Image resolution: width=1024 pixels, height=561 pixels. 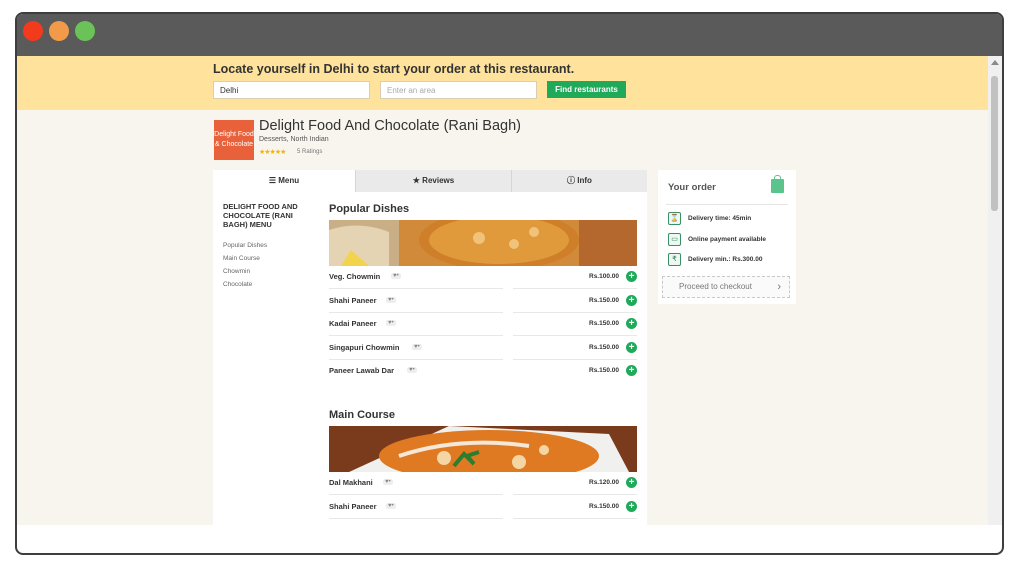 What do you see at coordinates (509, 35) in the screenshot?
I see `window-titlebar` at bounding box center [509, 35].